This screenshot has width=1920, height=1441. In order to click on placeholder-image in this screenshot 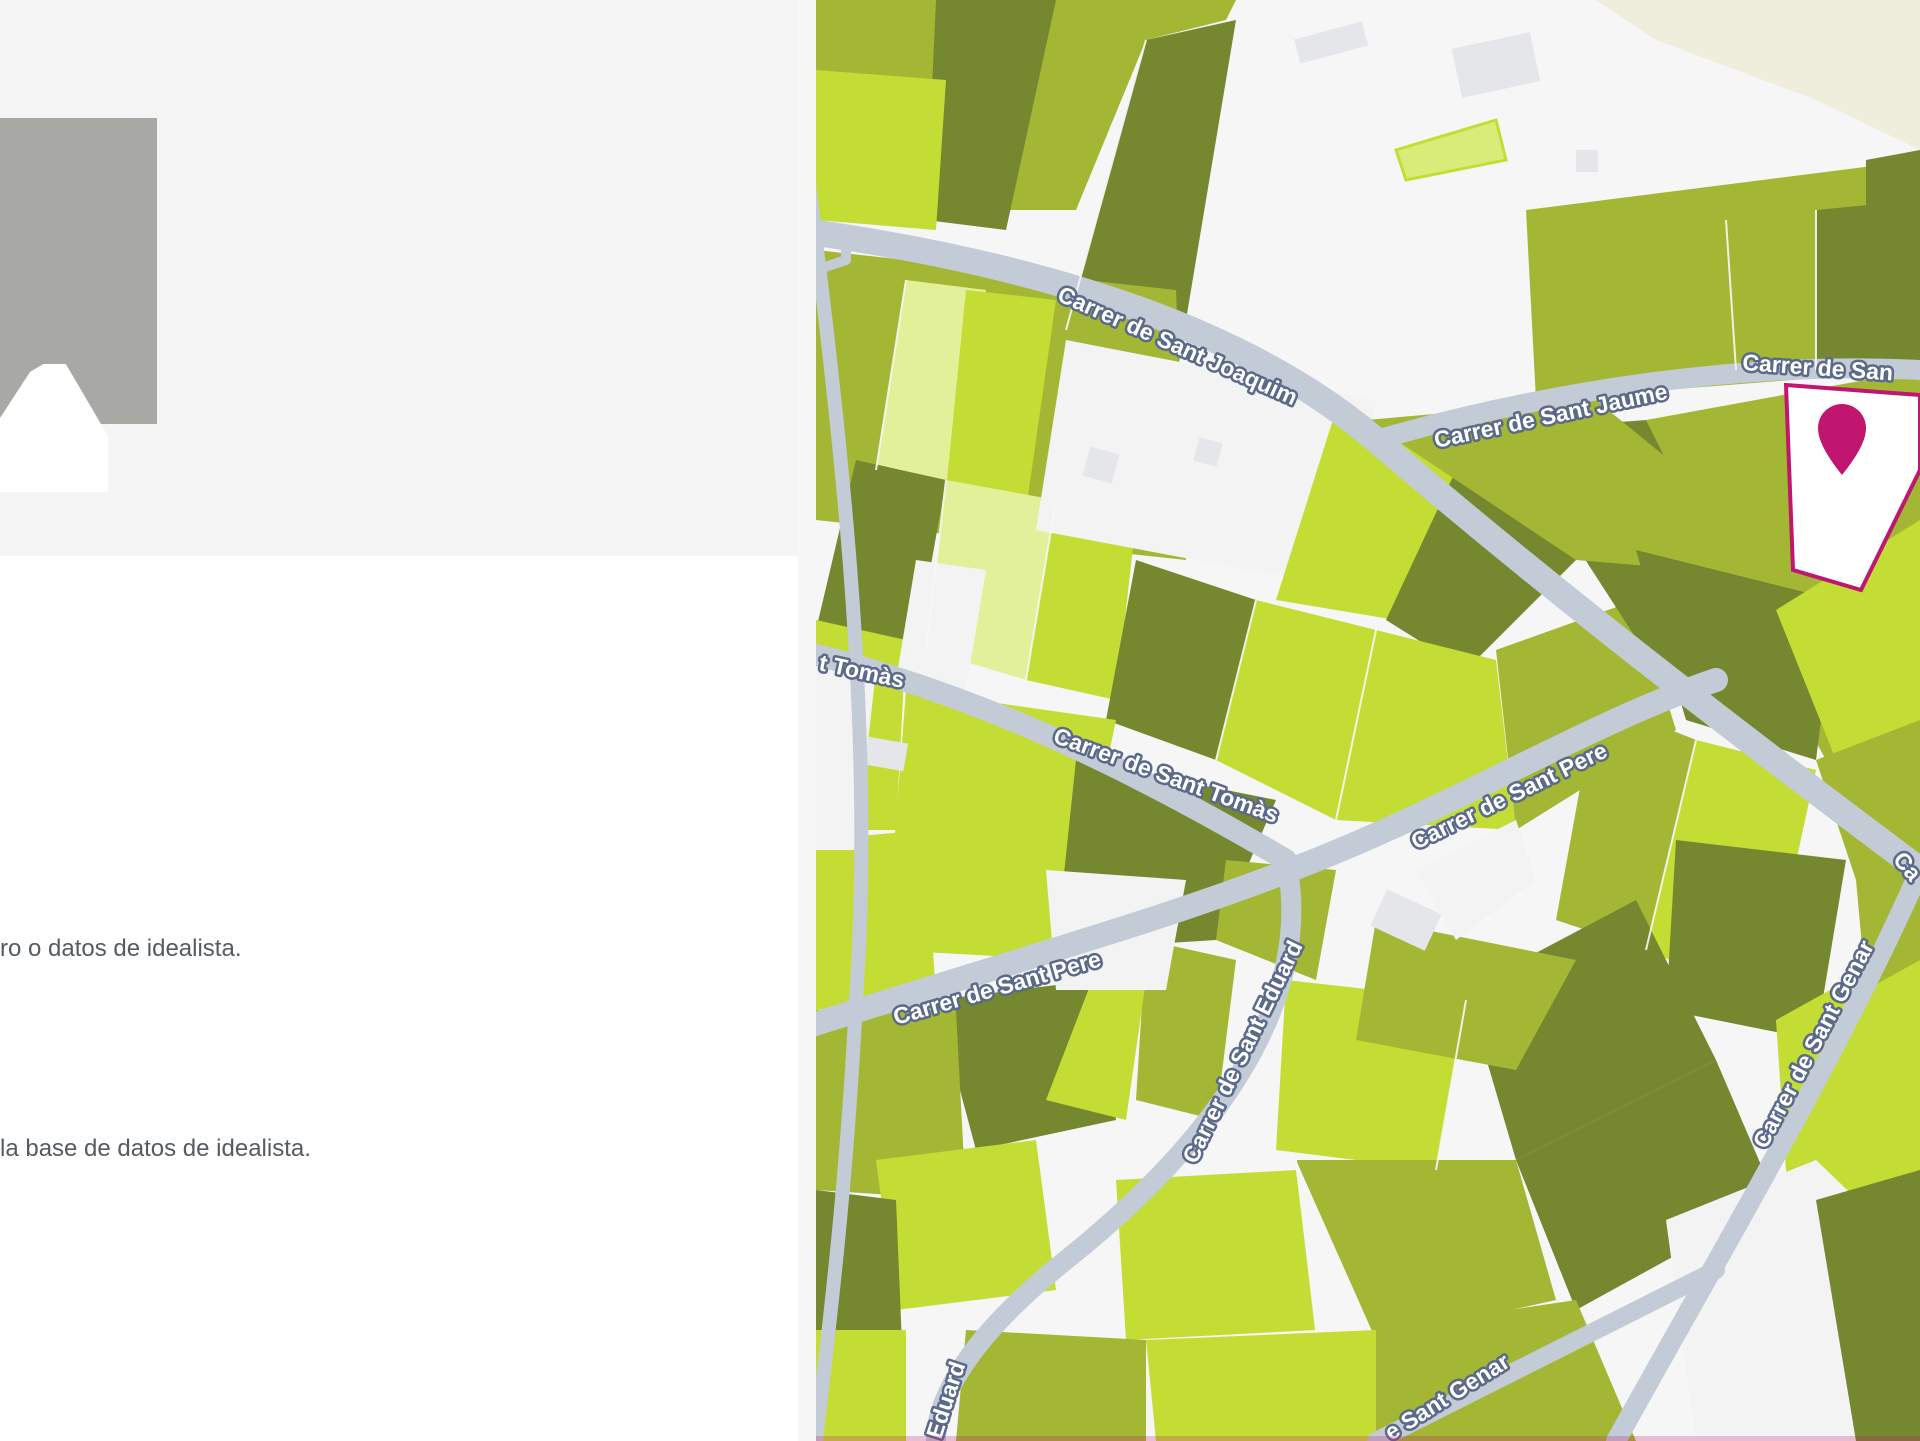, I will do `click(78, 305)`.